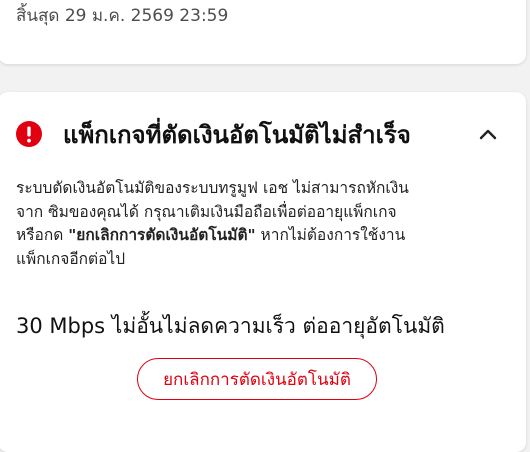 The height and width of the screenshot is (452, 530). What do you see at coordinates (257, 379) in the screenshot?
I see `cancel-auto-renew-button: ยกเลิกการตัดเงินอัตโนมัติ` at bounding box center [257, 379].